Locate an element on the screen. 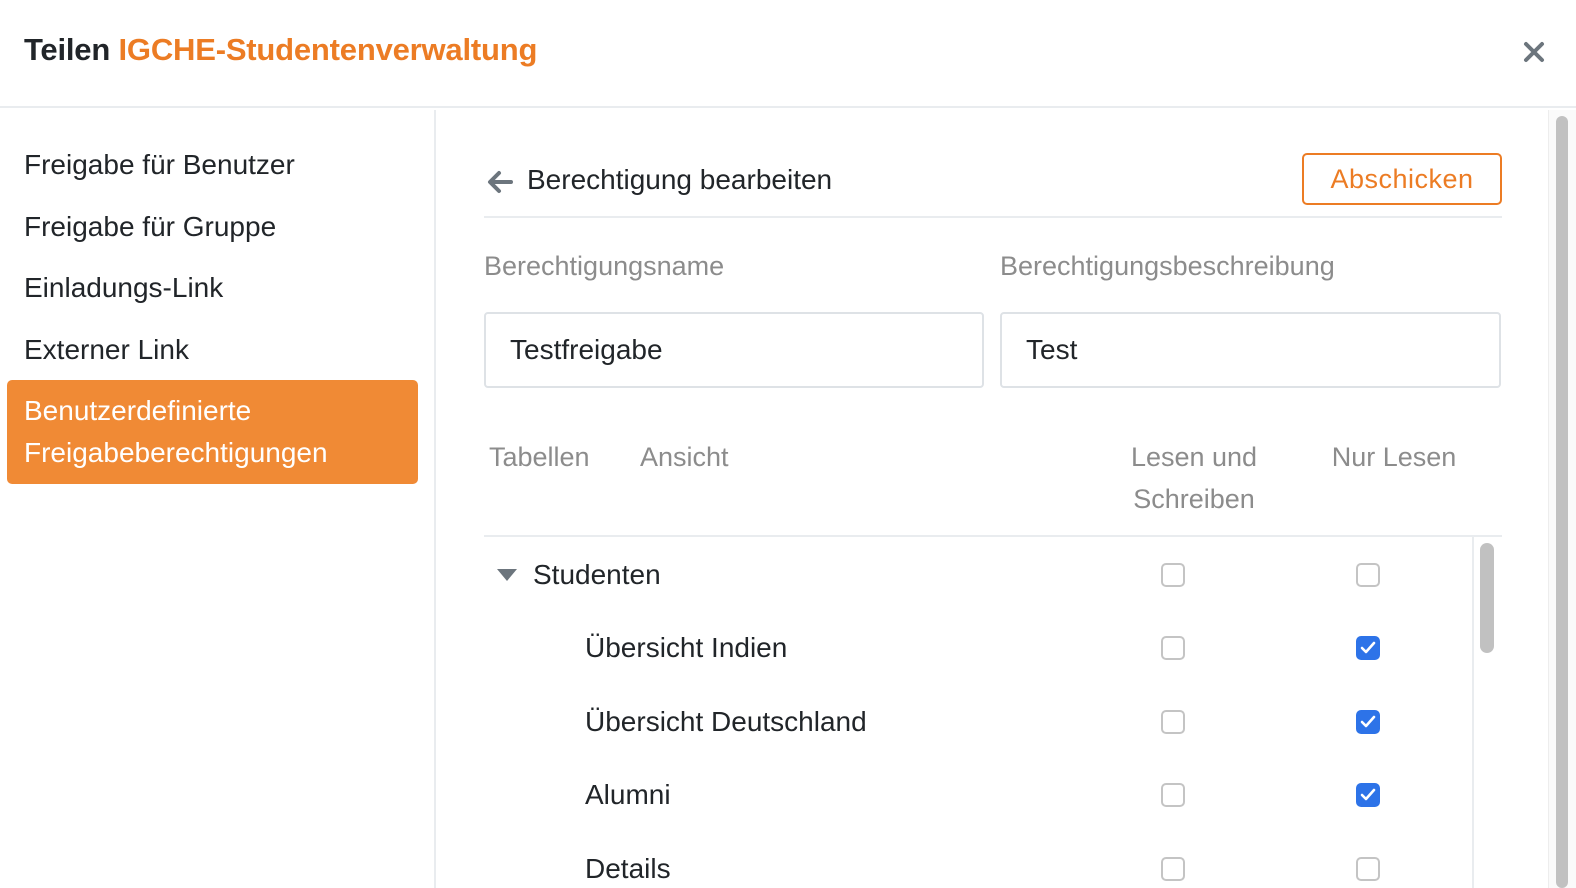 This screenshot has height=888, width=1576. table-scroll-track is located at coordinates (1473, 712).